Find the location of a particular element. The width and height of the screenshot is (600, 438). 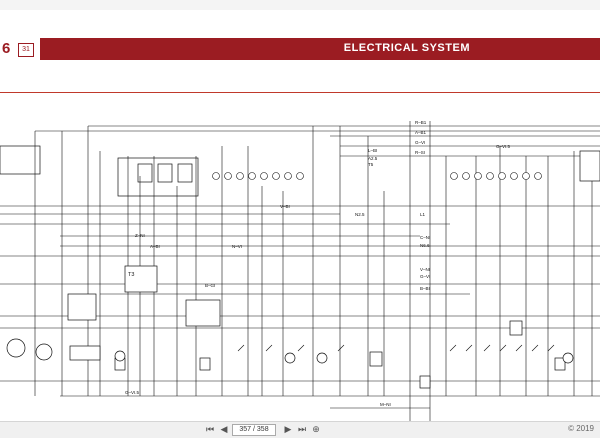

zoom-icon: ⊕ is located at coordinates (316, 429).